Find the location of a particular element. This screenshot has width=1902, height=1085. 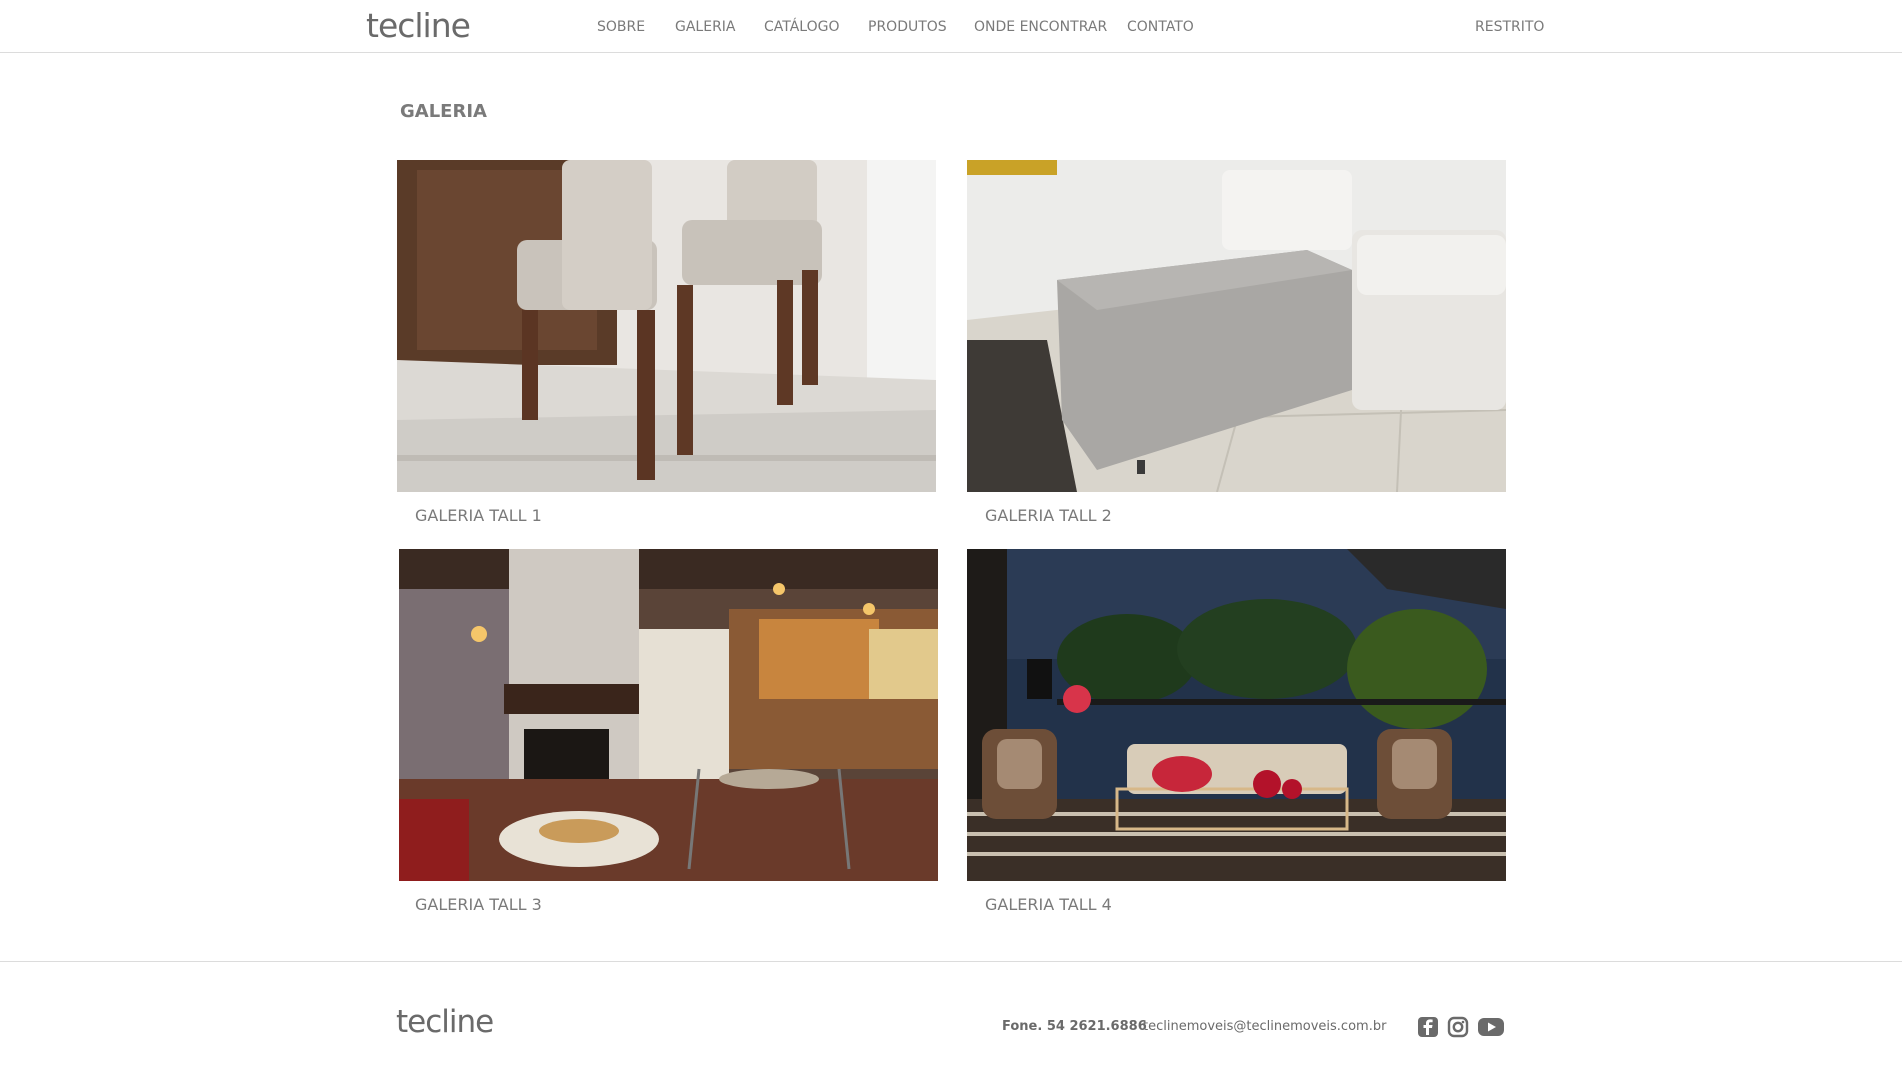

nav-sobre: SOBRE is located at coordinates (621, 27).